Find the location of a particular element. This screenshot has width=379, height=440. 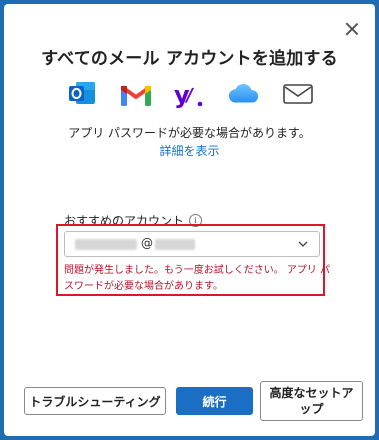

gmail-icon is located at coordinates (136, 94).